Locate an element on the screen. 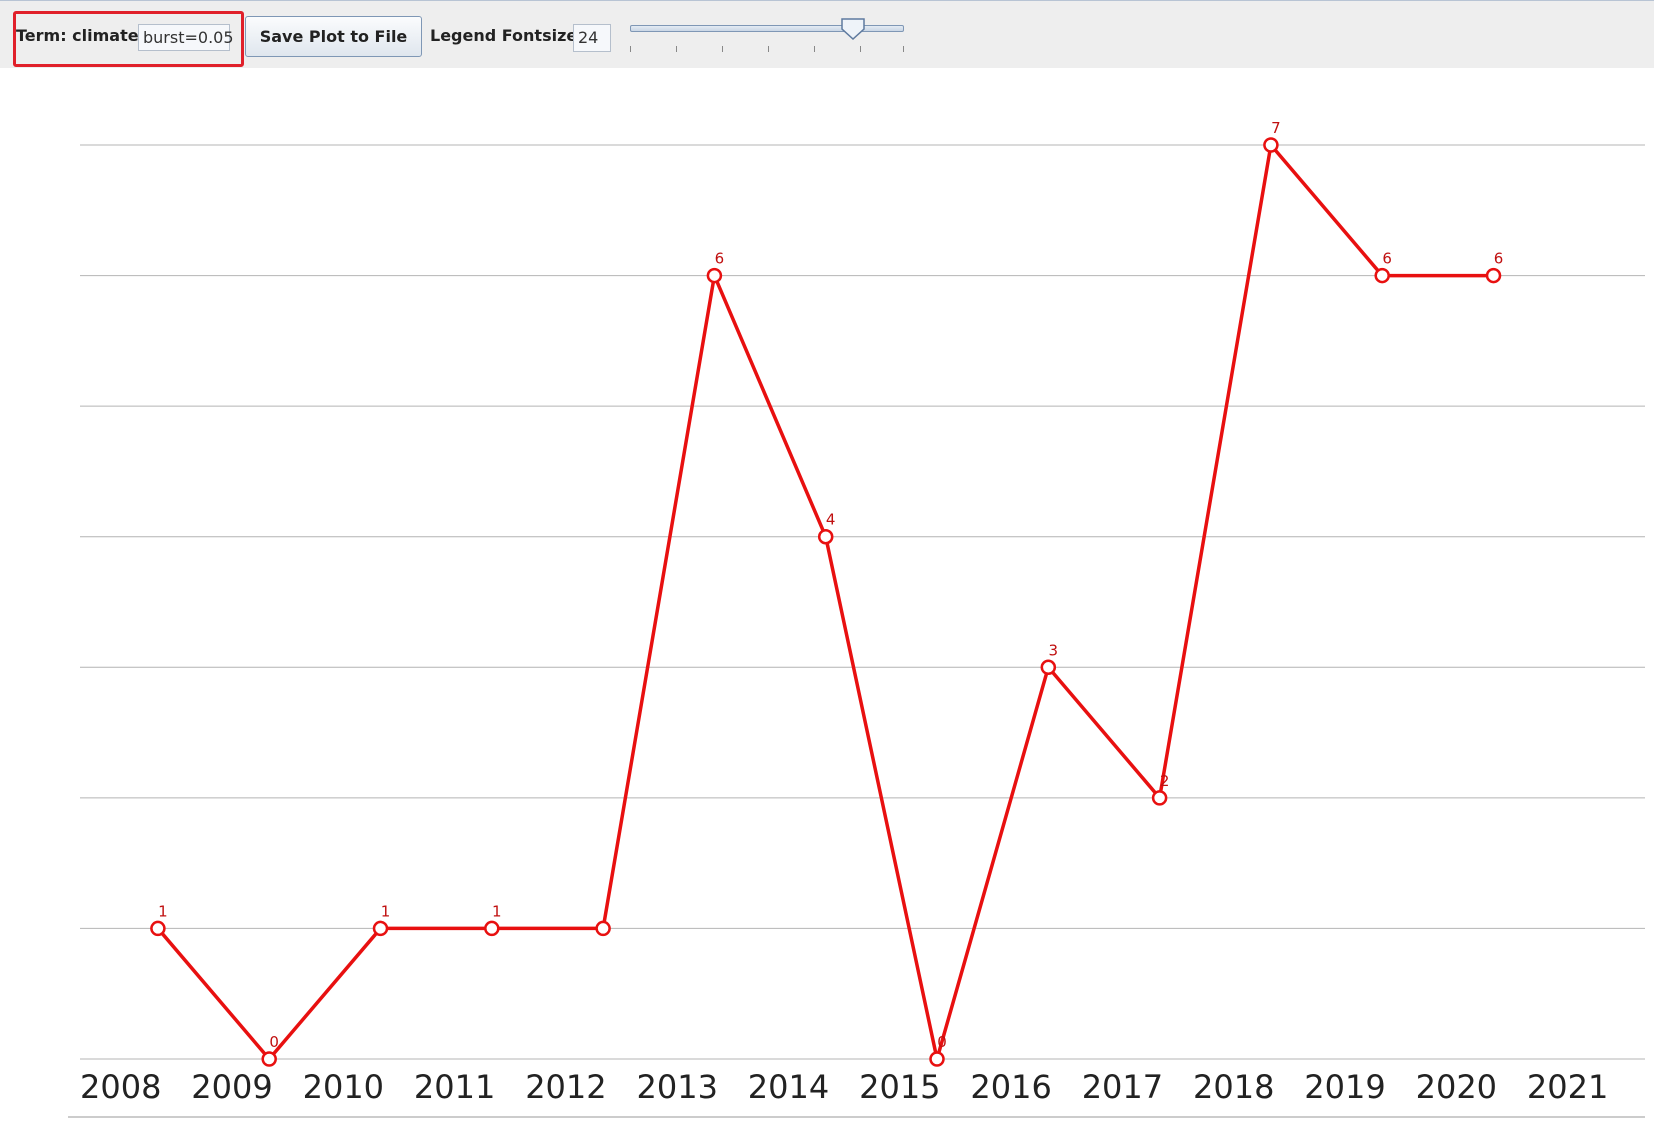  x-tick-label: 2017 is located at coordinates (1122, 1087).